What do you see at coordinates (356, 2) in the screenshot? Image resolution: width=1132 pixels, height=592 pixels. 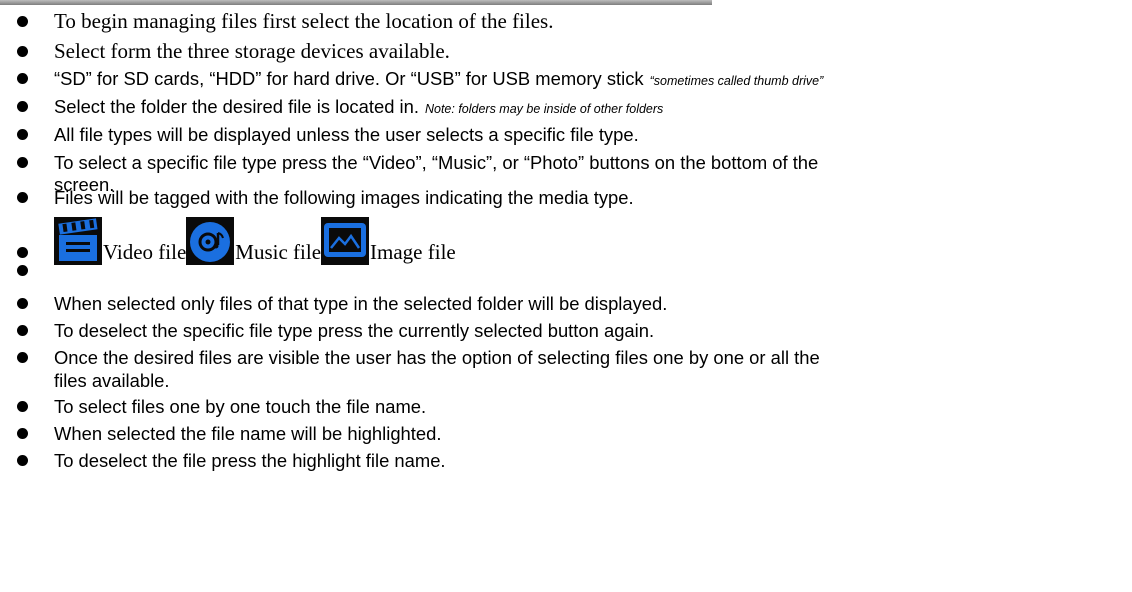 I see `header-rule` at bounding box center [356, 2].